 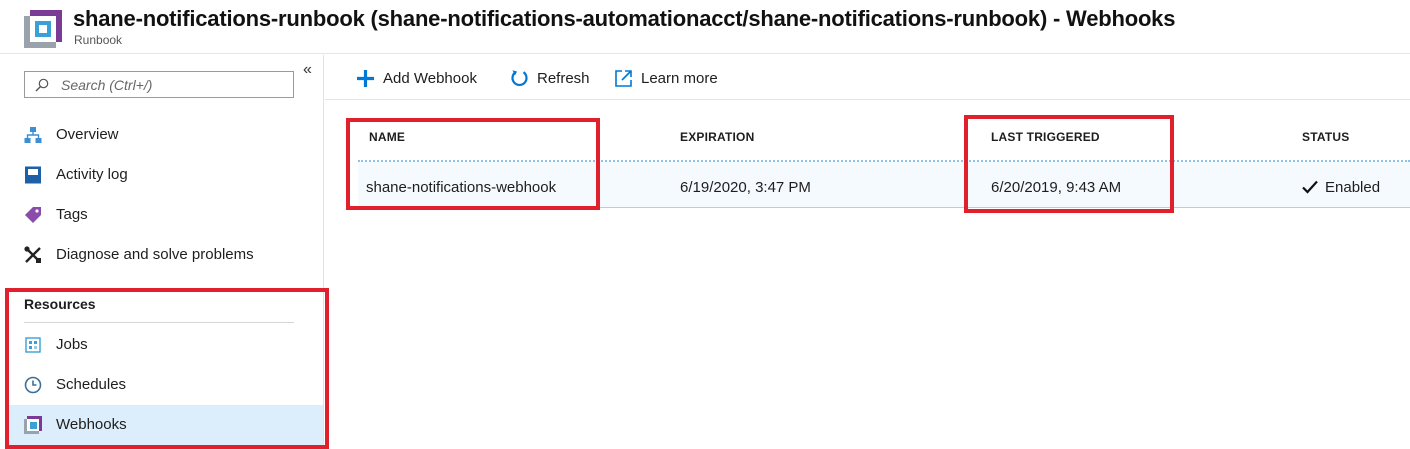 What do you see at coordinates (717, 137) in the screenshot?
I see `column-header-expiration: EXPIRATION` at bounding box center [717, 137].